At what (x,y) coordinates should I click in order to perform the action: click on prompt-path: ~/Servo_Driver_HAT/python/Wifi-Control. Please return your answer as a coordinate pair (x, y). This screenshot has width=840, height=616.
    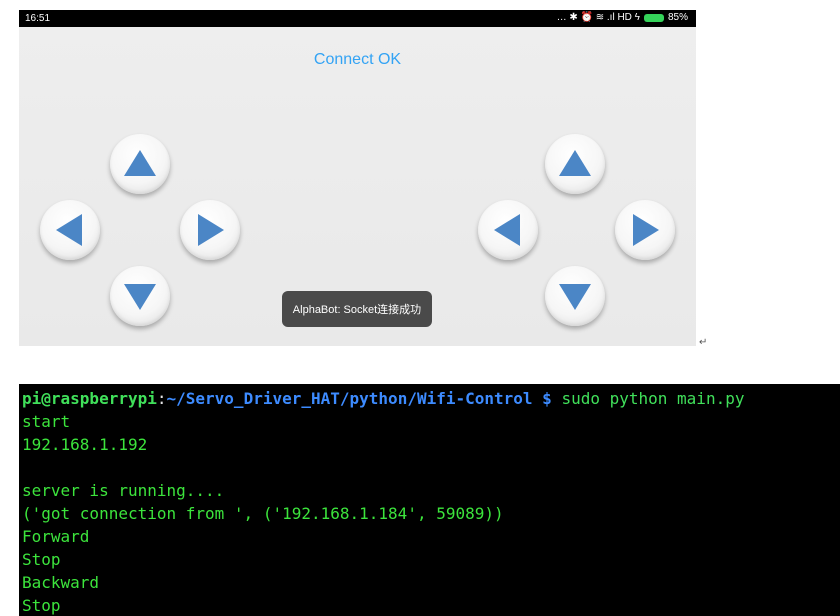
    Looking at the image, I should click on (349, 398).